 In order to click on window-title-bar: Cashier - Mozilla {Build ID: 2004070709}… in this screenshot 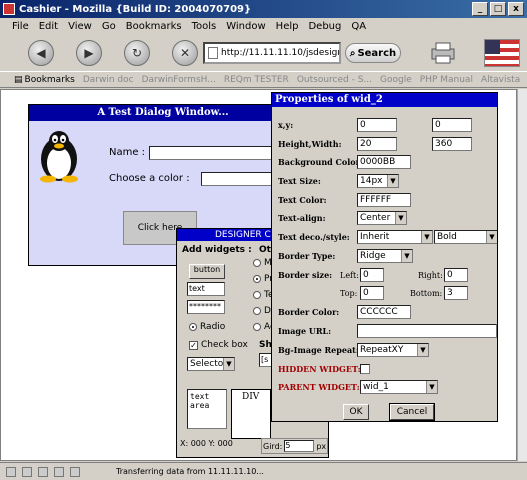, I will do `click(263, 9)`.